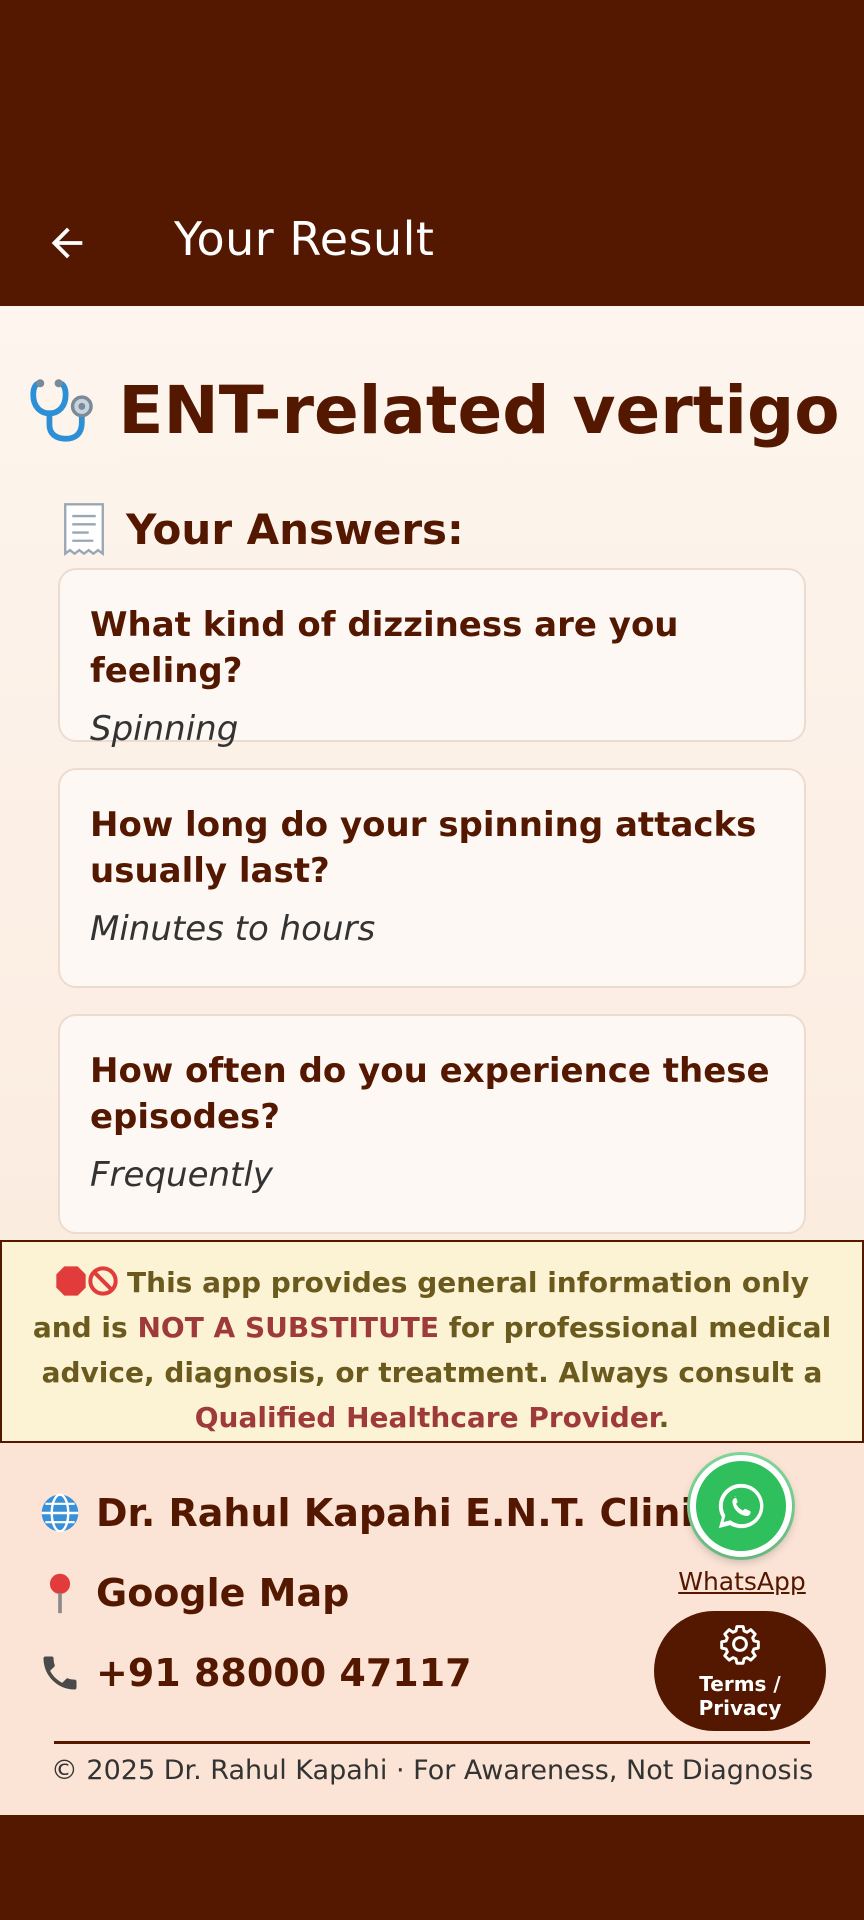  I want to click on whatsapp-label: WhatsApp, so click(742, 1581).